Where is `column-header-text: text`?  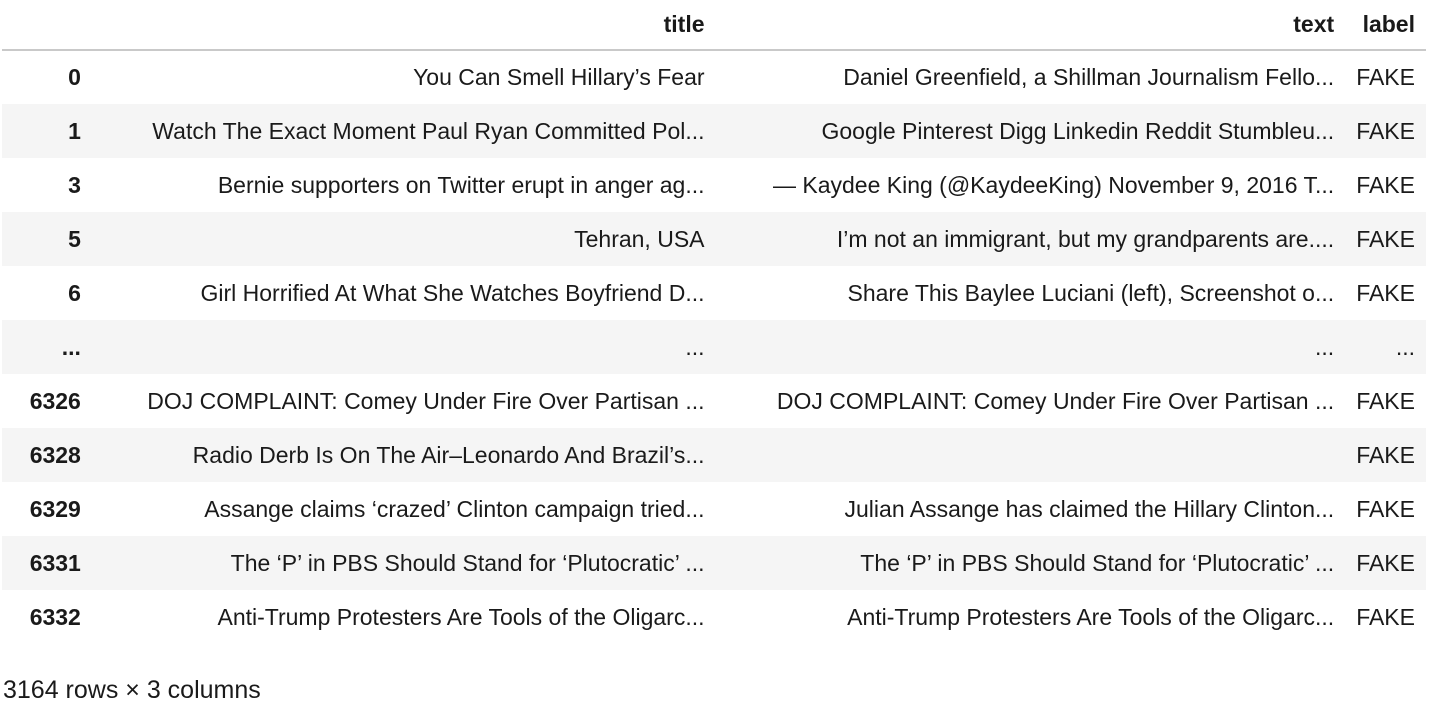
column-header-text: text is located at coordinates (1030, 25).